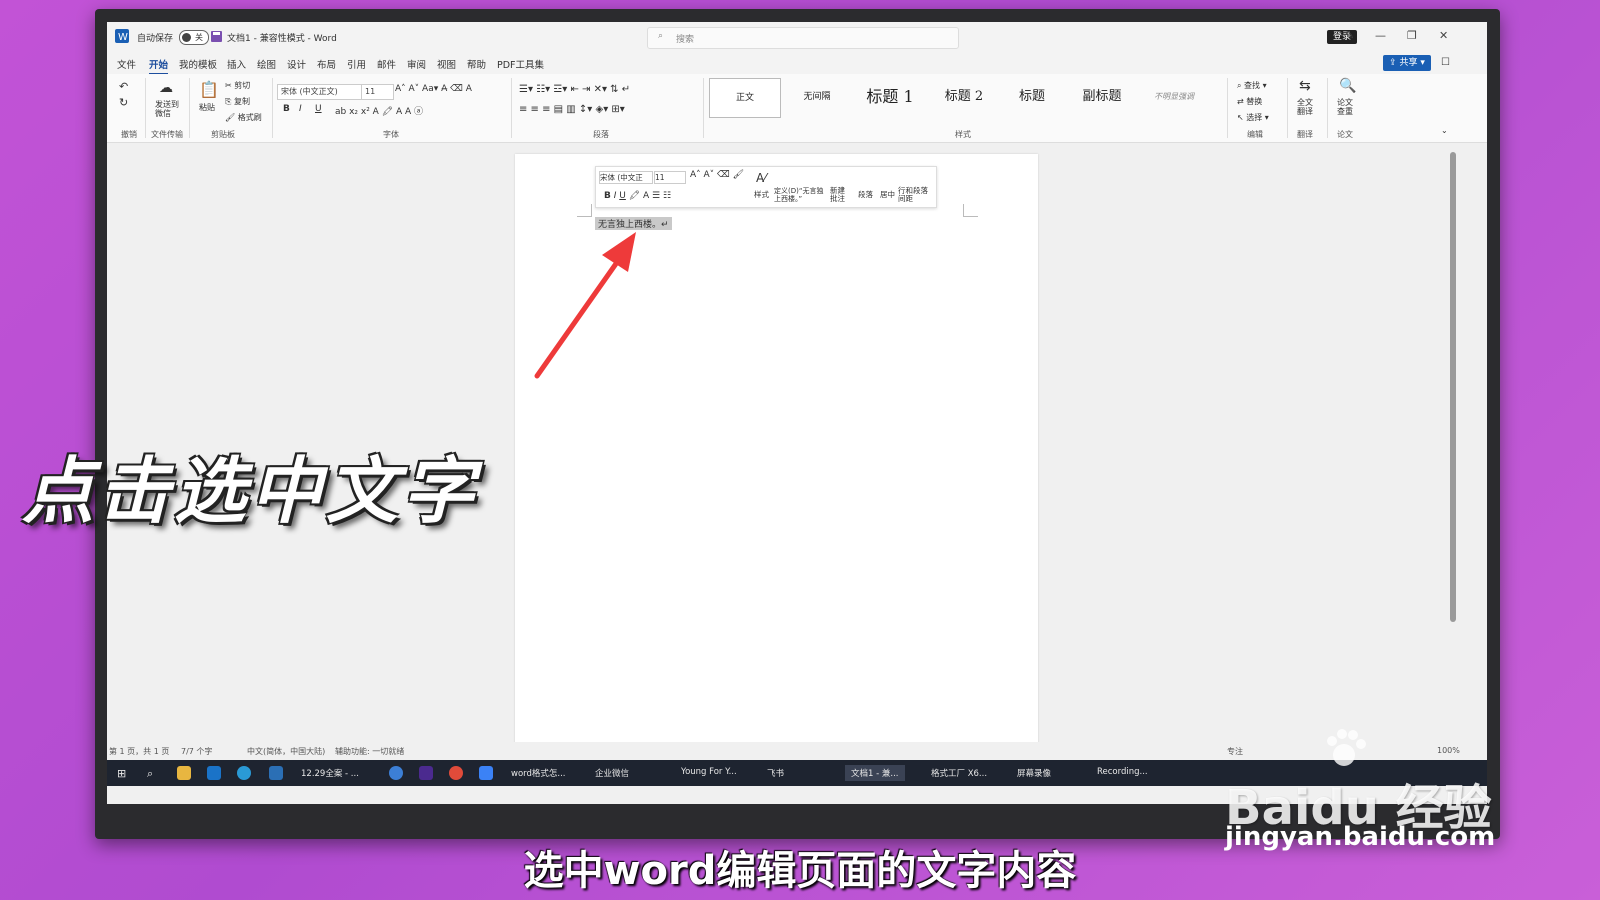  I want to click on menu-insert: 插入, so click(236, 64).